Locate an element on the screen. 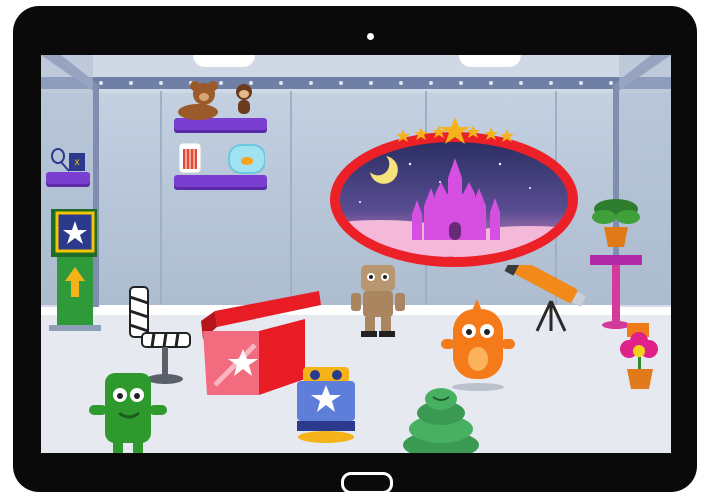 Image resolution: width=706 pixels, height=497 pixels. flower-pot is located at coordinates (641, 358).